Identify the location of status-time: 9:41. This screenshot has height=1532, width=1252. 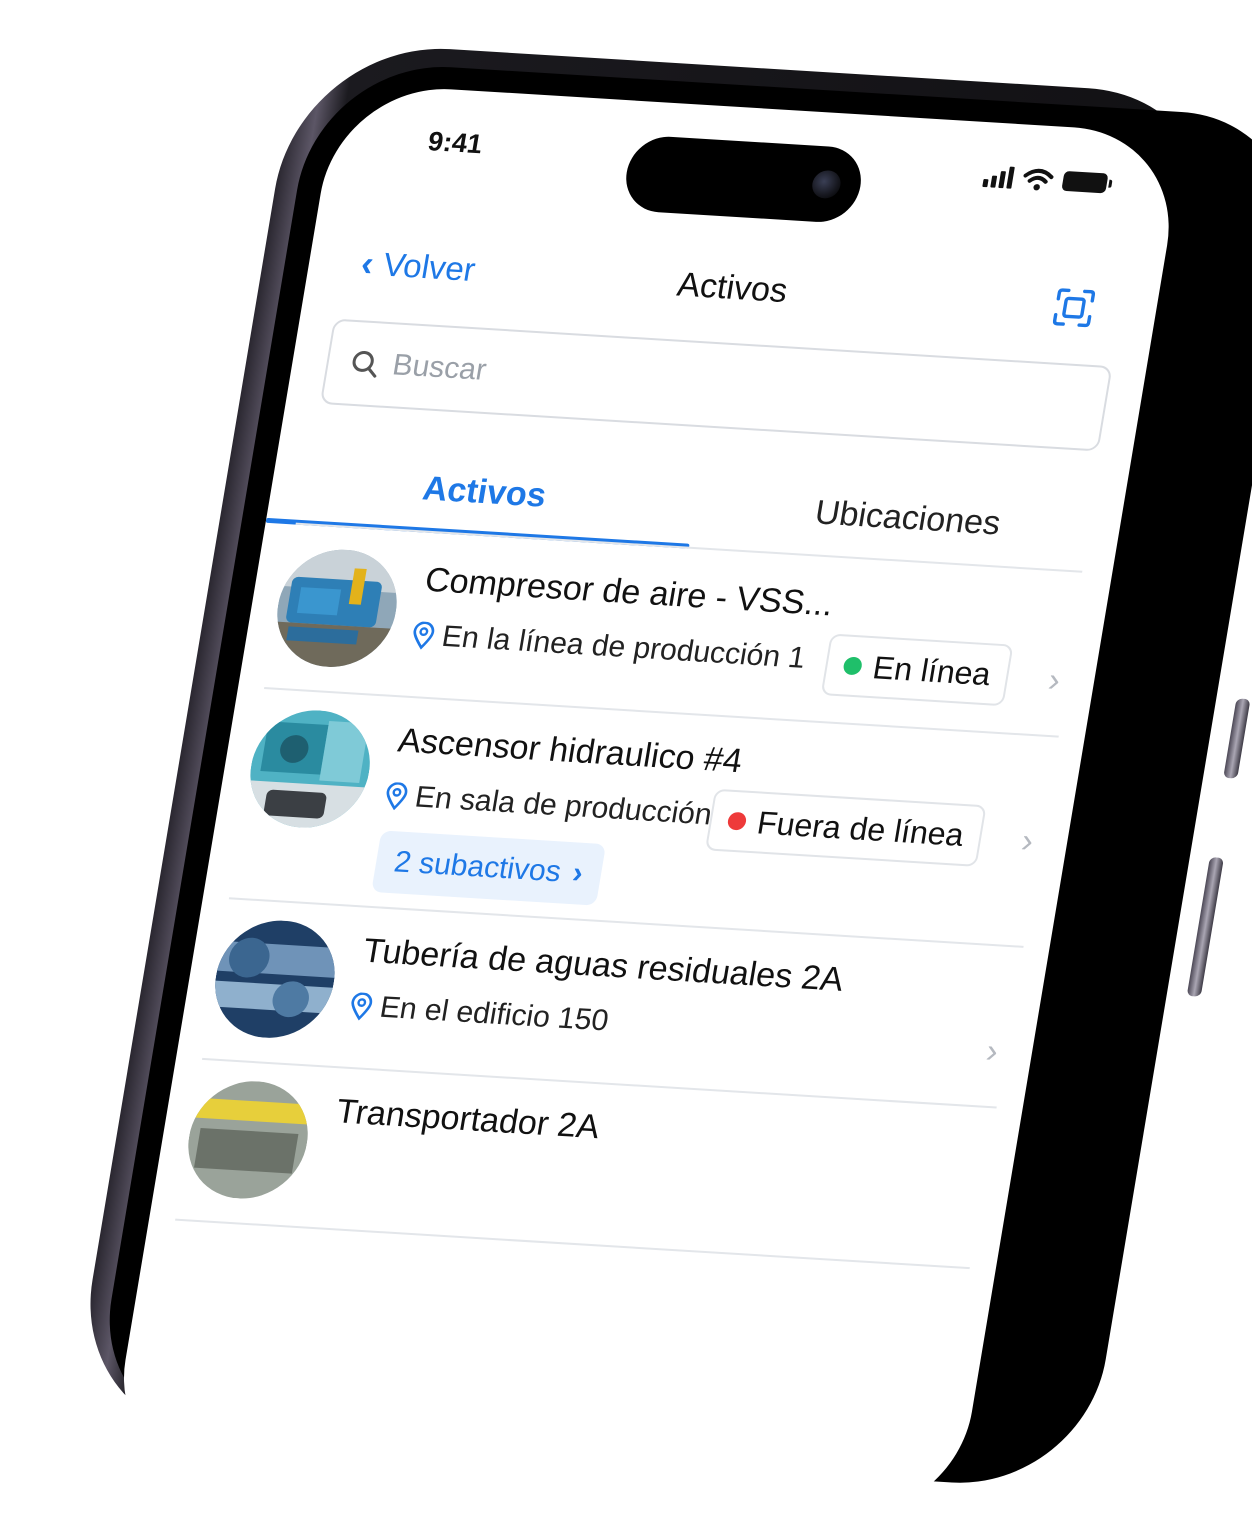
(455, 143).